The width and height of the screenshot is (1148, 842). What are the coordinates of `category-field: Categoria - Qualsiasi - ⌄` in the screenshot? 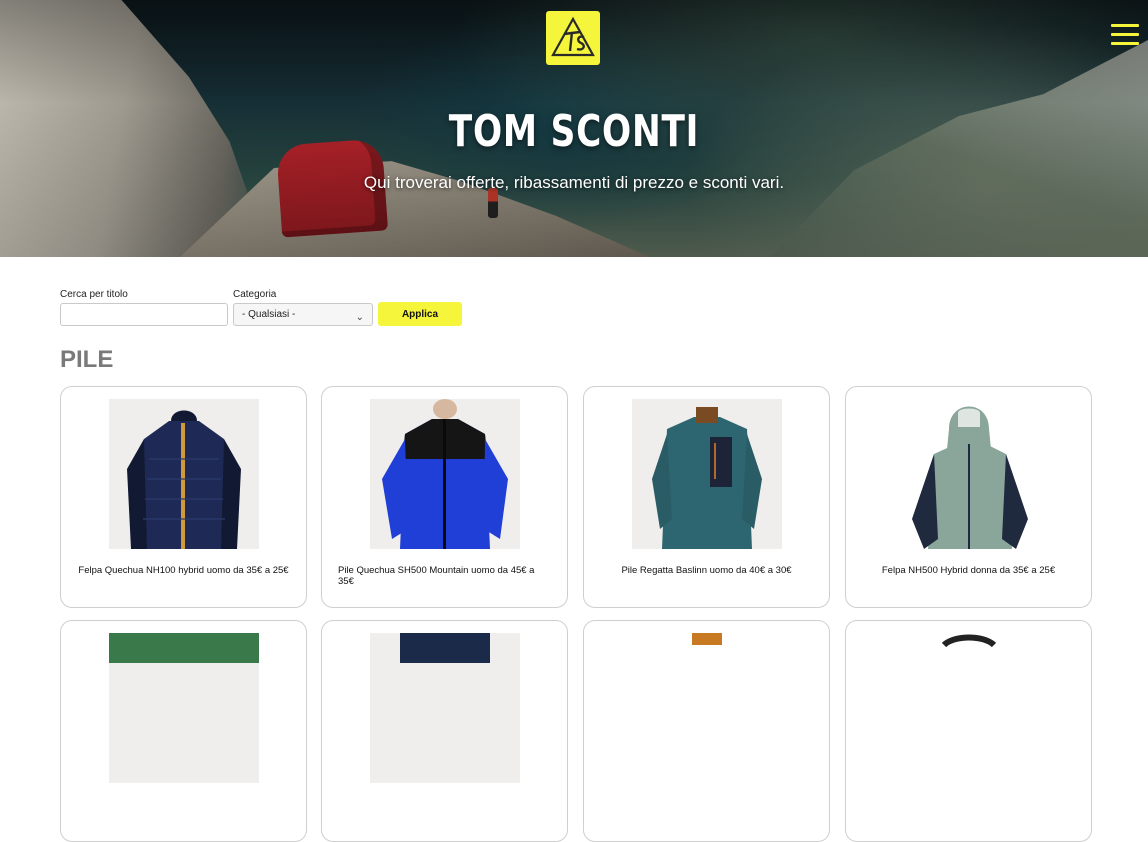 It's located at (303, 307).